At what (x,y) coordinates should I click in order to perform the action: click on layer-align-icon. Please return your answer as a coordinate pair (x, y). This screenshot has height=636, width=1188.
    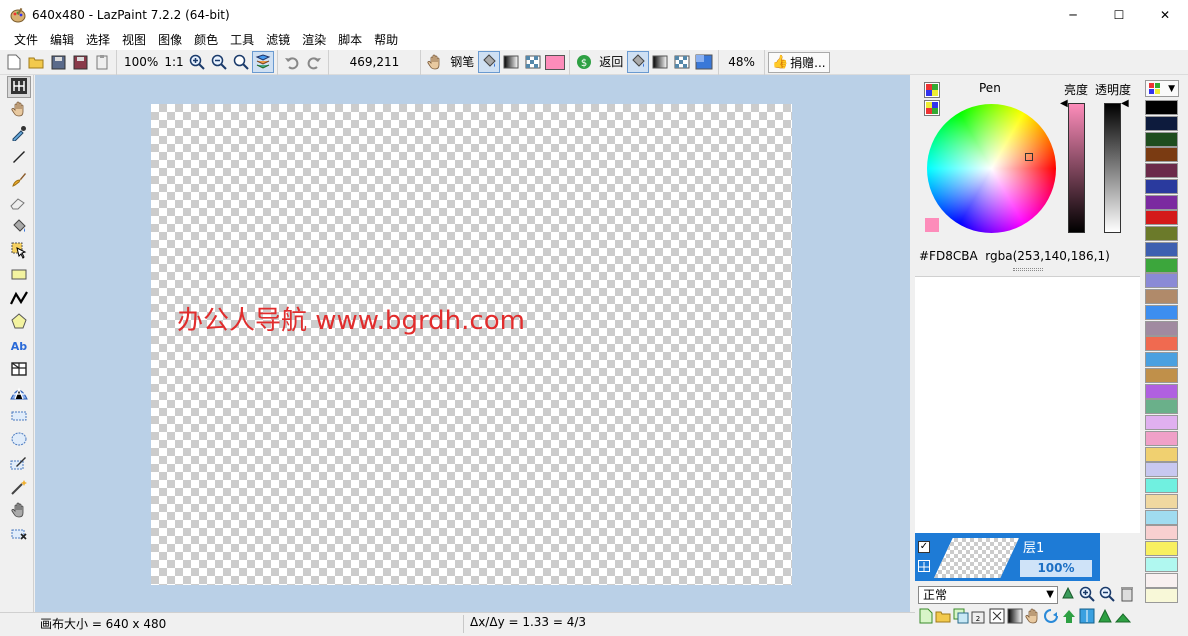
    Looking at the image, I should click on (1123, 617).